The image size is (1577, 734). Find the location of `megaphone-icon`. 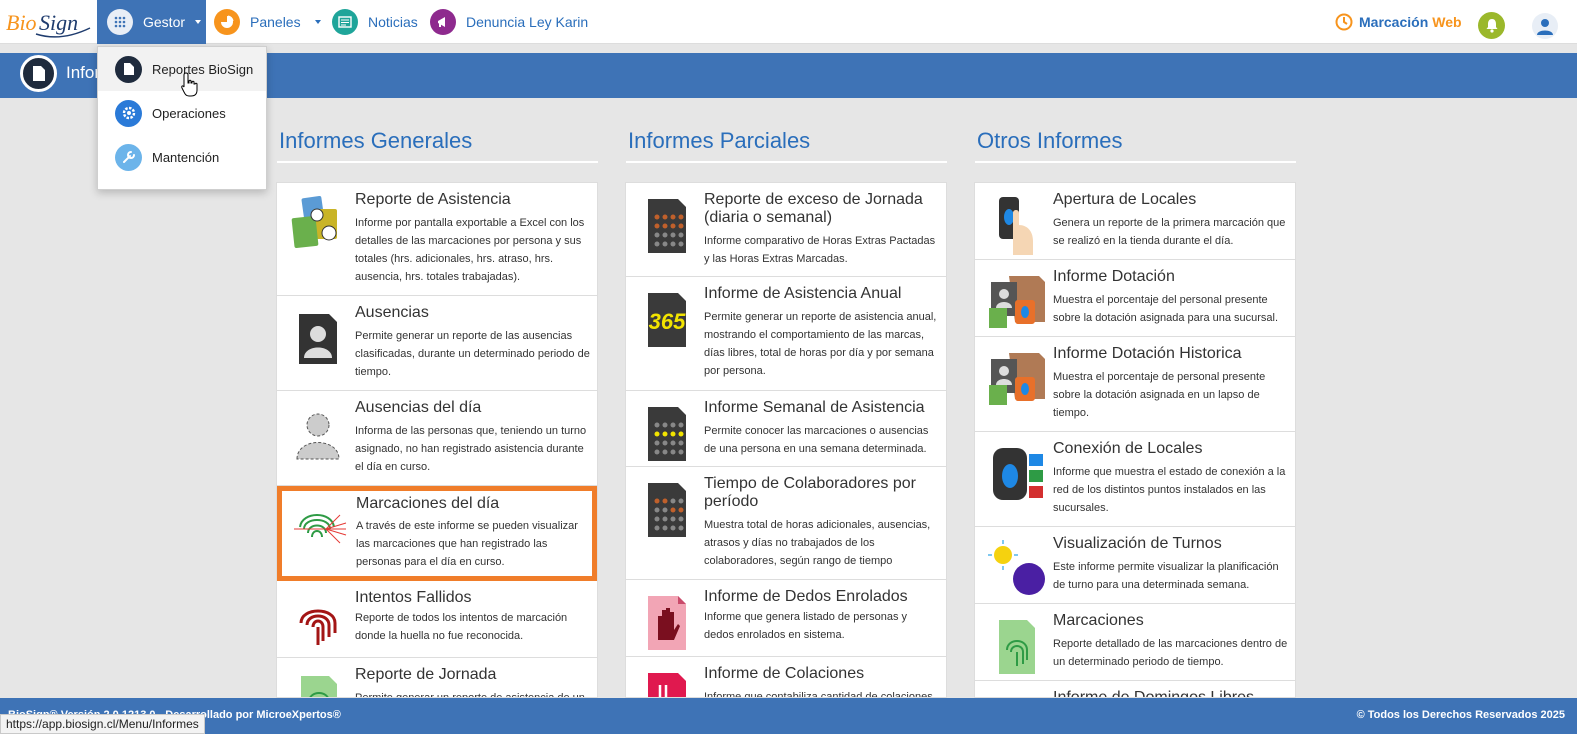

megaphone-icon is located at coordinates (443, 22).